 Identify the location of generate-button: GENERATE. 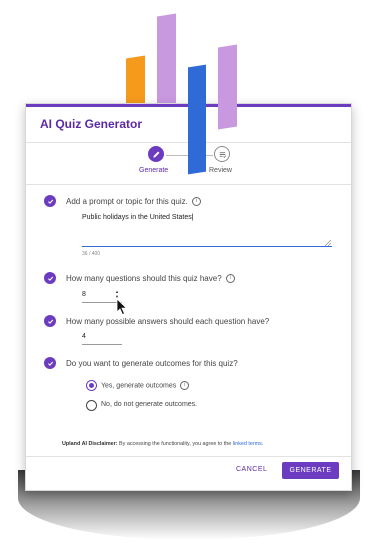
(310, 470).